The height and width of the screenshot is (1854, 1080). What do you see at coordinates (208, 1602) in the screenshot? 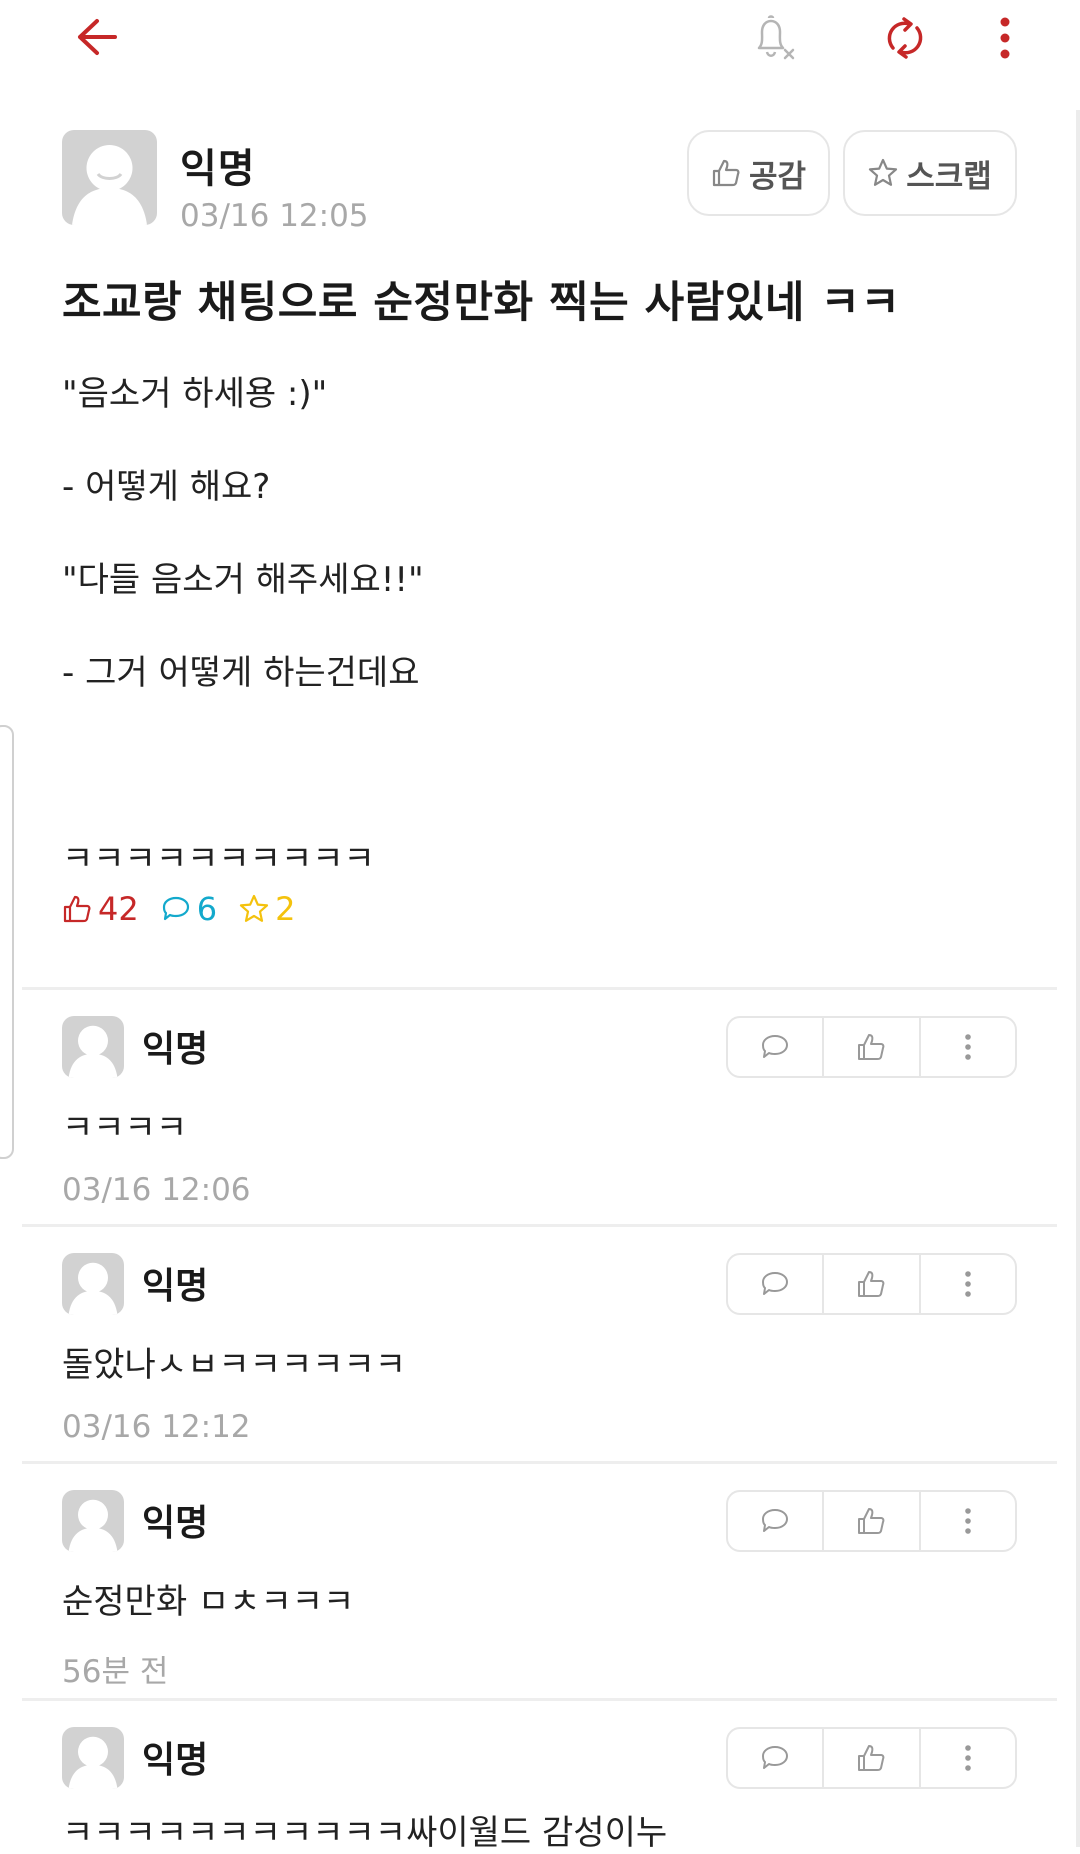
I see `comment-text: 순정만화 ㅁㅊㅋㅋㅋ` at bounding box center [208, 1602].